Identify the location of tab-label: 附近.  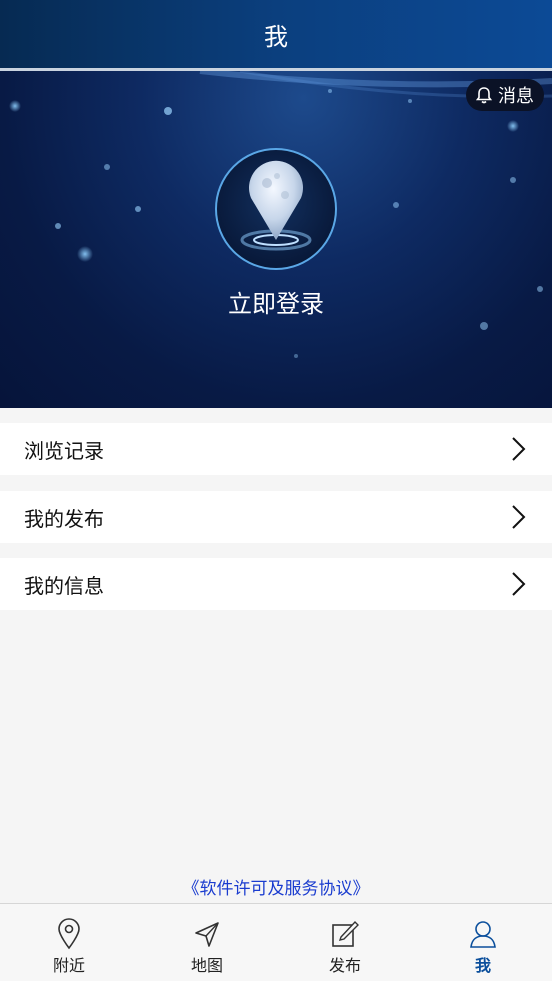
(68, 965).